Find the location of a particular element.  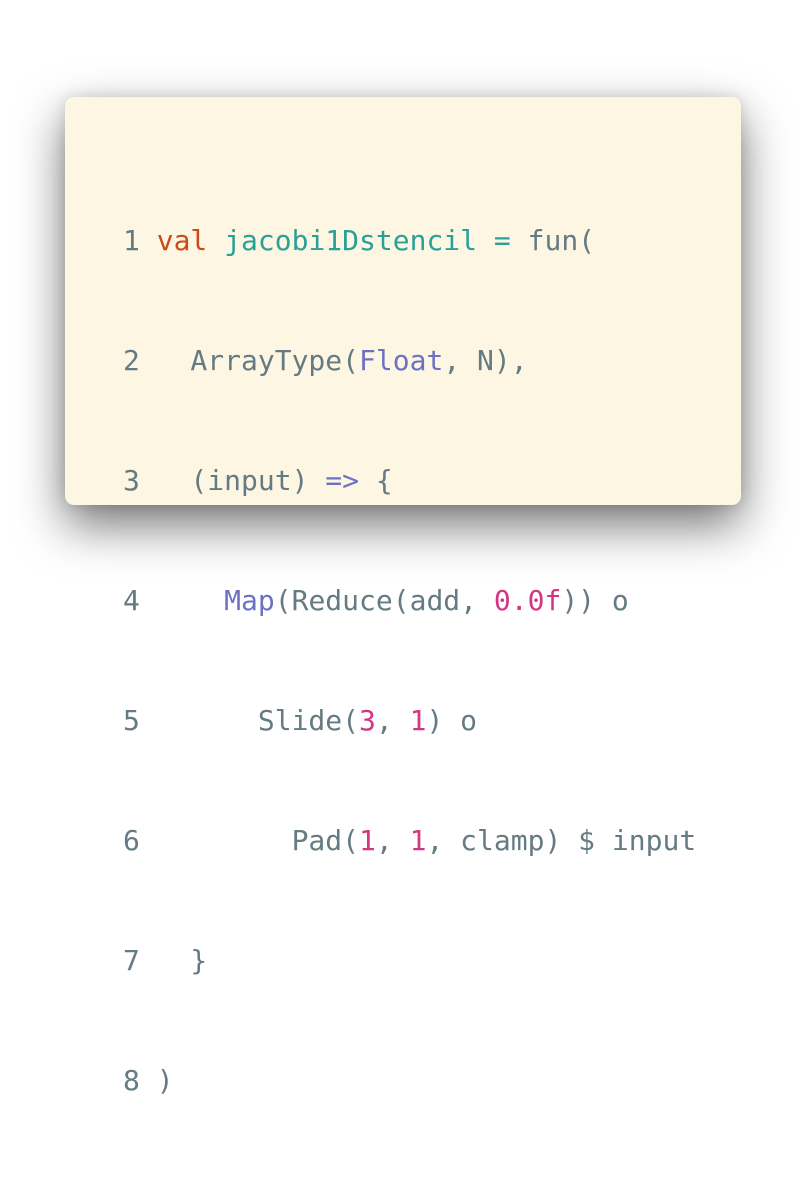

code-token: Map is located at coordinates (249, 600).